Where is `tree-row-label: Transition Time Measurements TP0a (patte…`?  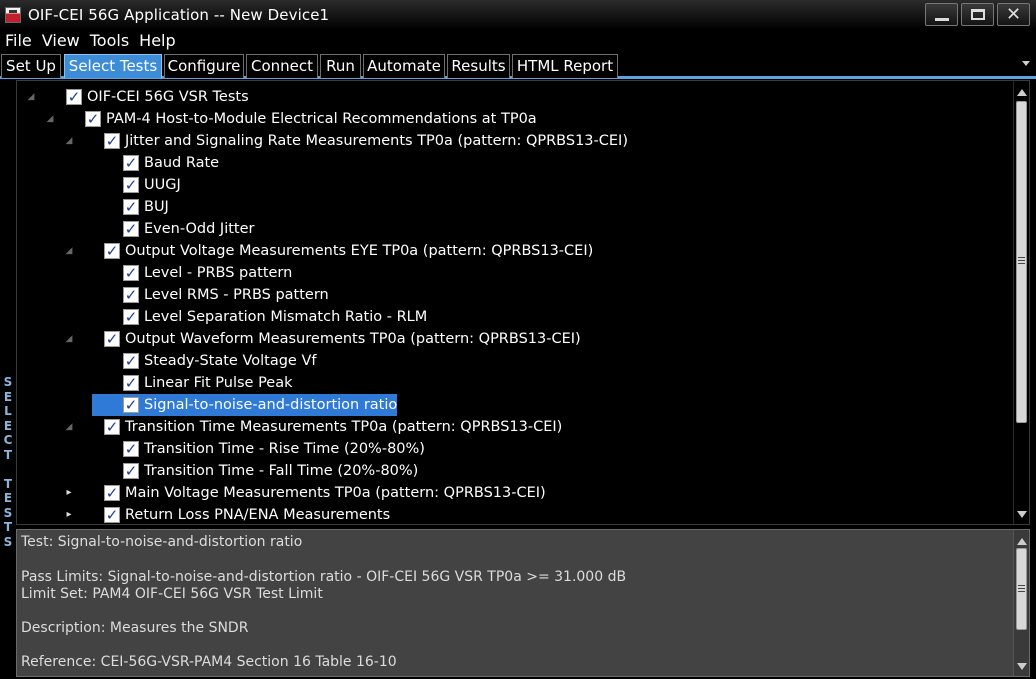
tree-row-label: Transition Time Measurements TP0a (patte… is located at coordinates (344, 427).